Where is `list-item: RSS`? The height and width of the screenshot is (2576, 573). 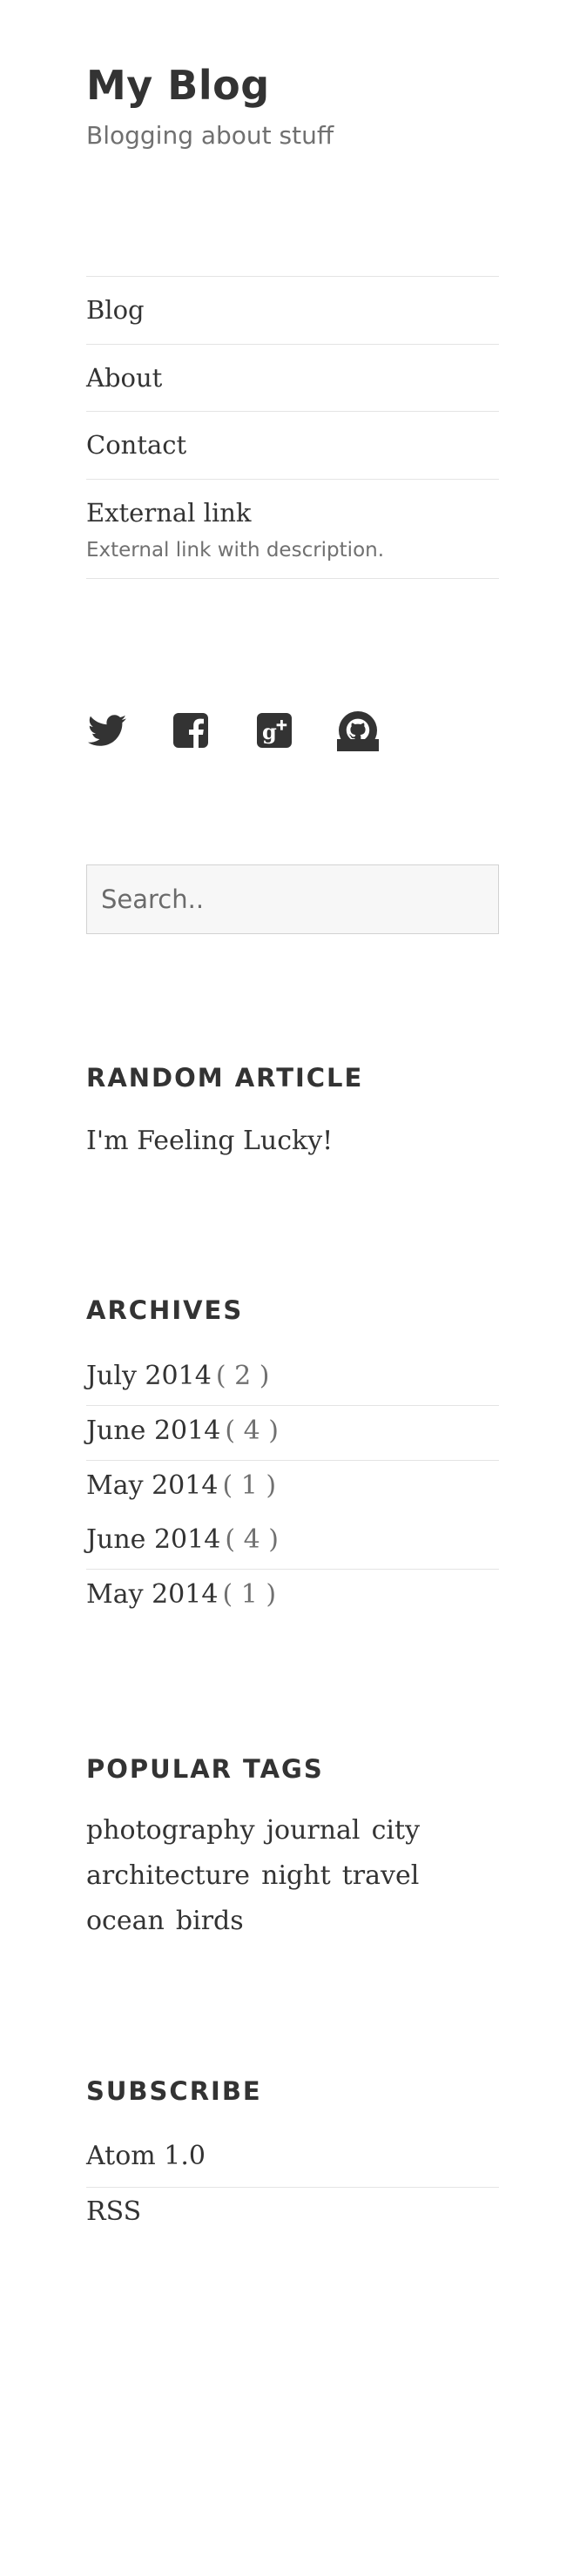
list-item: RSS is located at coordinates (292, 2215).